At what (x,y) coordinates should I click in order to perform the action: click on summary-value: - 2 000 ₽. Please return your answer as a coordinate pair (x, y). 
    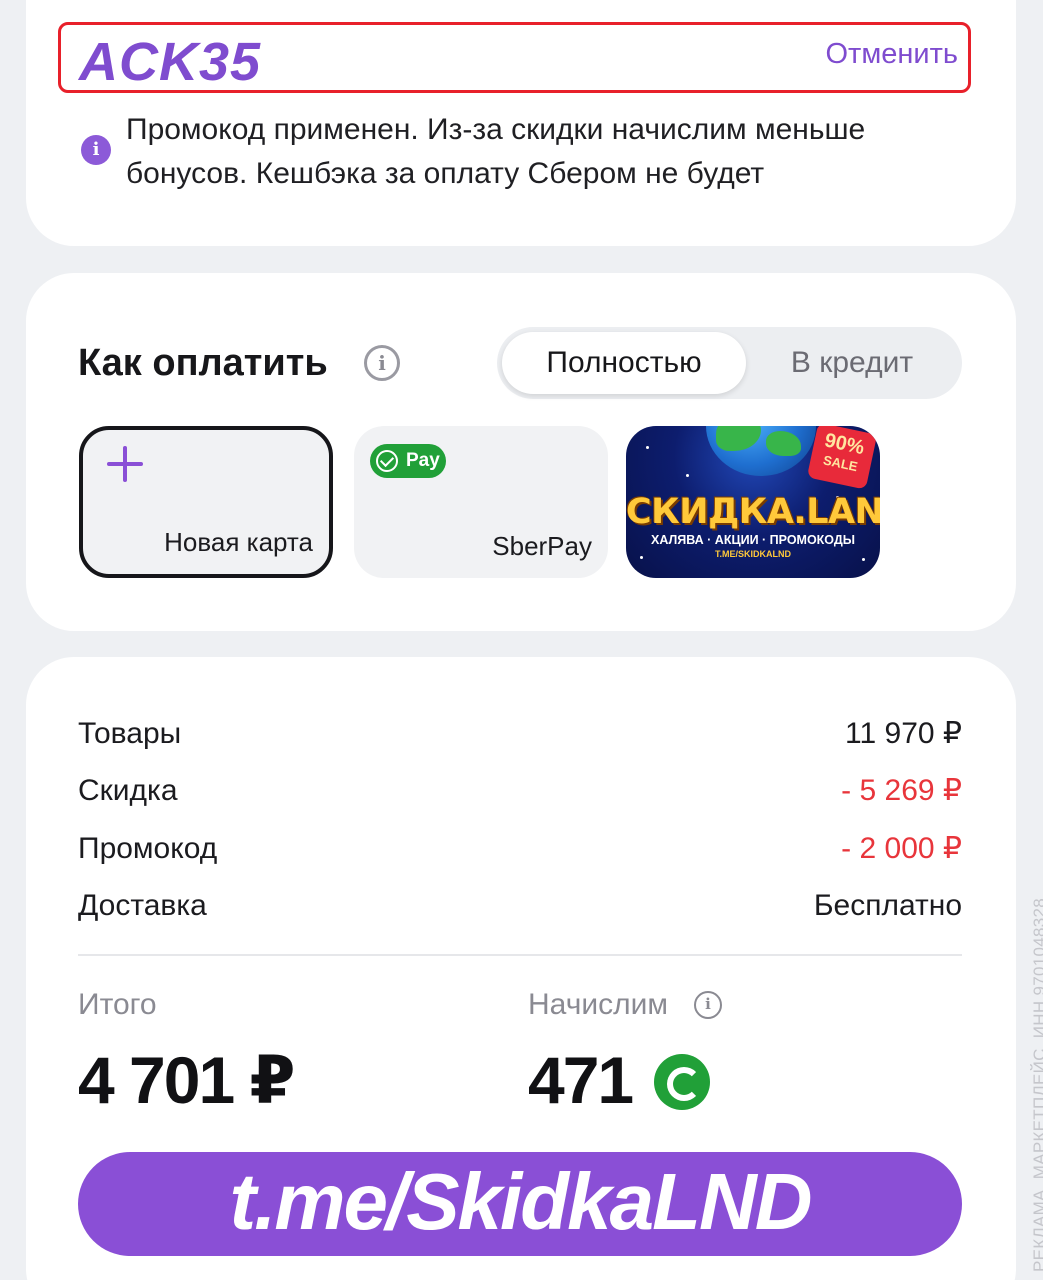
    Looking at the image, I should click on (901, 848).